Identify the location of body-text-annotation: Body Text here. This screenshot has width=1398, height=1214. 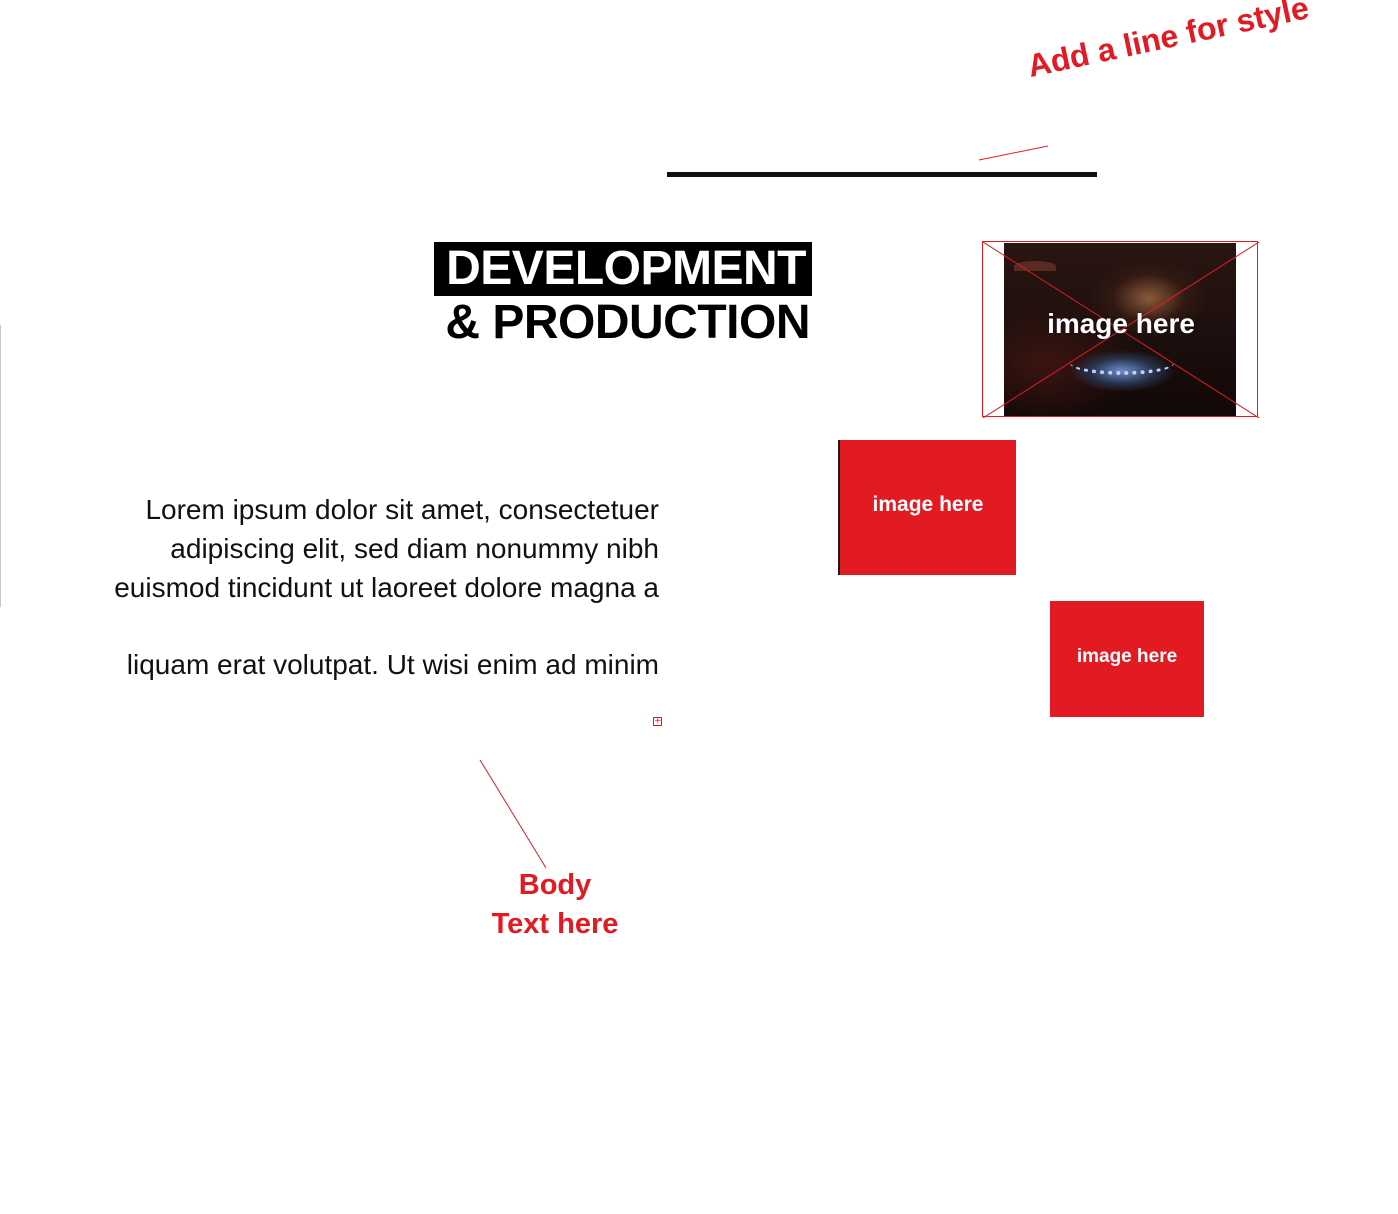
(555, 905).